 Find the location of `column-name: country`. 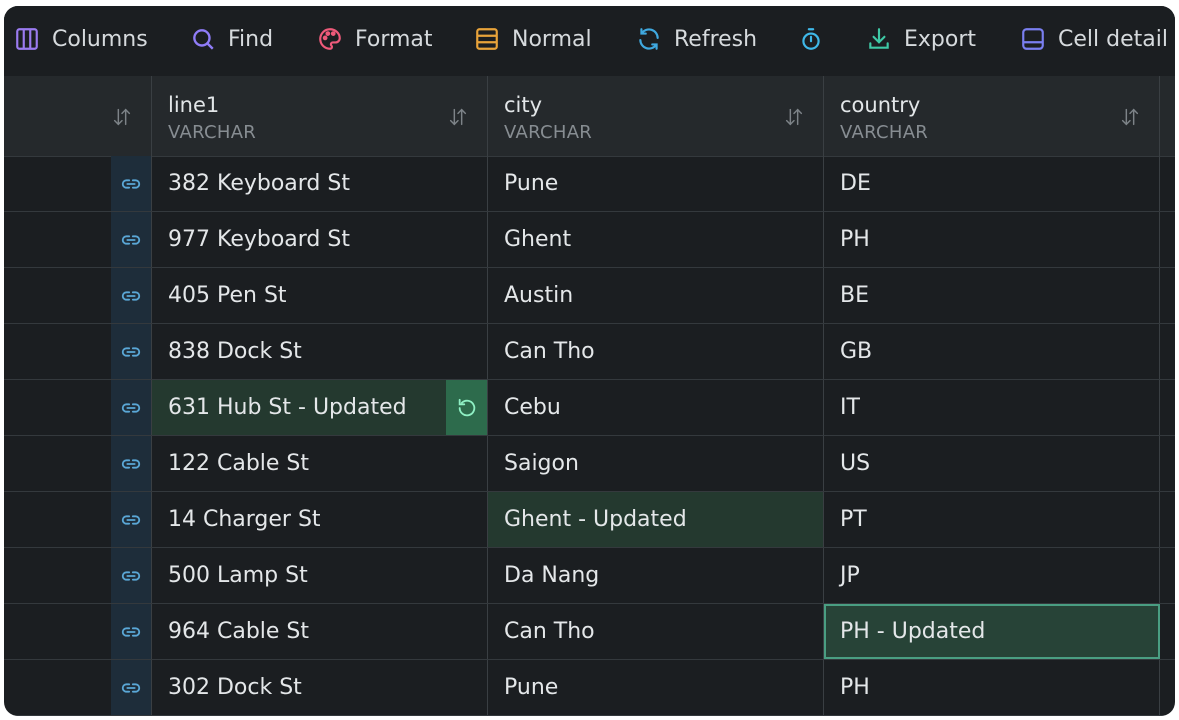

column-name: country is located at coordinates (880, 105).